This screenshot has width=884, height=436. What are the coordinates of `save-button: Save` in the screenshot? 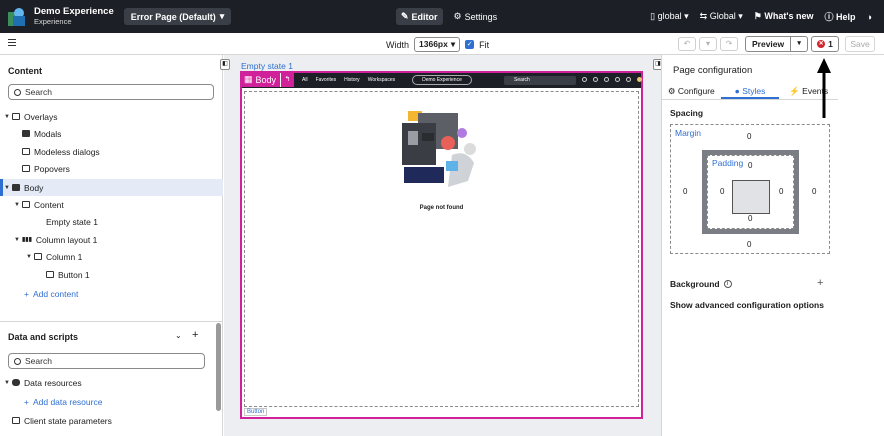 It's located at (860, 44).